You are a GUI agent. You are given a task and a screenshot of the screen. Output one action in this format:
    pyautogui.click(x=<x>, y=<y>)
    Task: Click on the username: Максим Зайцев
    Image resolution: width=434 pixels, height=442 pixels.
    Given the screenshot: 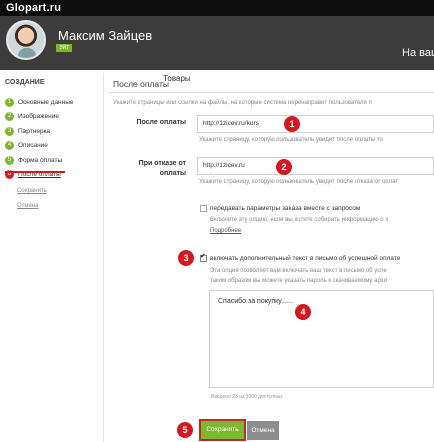 What is the action you would take?
    pyautogui.click(x=105, y=35)
    